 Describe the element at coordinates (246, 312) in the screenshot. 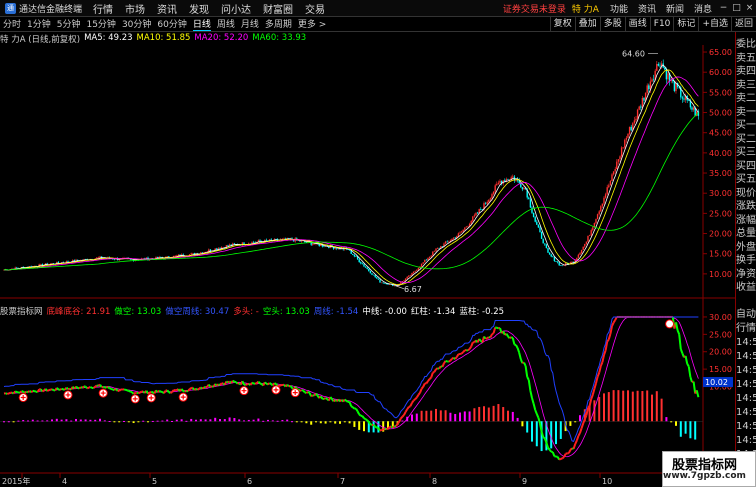

I see `indicator-value-3: 多头: -` at that location.